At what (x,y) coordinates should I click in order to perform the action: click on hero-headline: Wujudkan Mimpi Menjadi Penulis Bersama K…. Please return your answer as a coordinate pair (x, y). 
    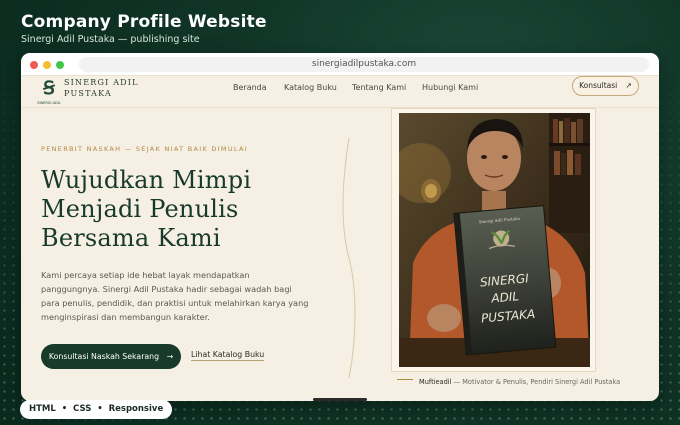
    Looking at the image, I should click on (181, 209).